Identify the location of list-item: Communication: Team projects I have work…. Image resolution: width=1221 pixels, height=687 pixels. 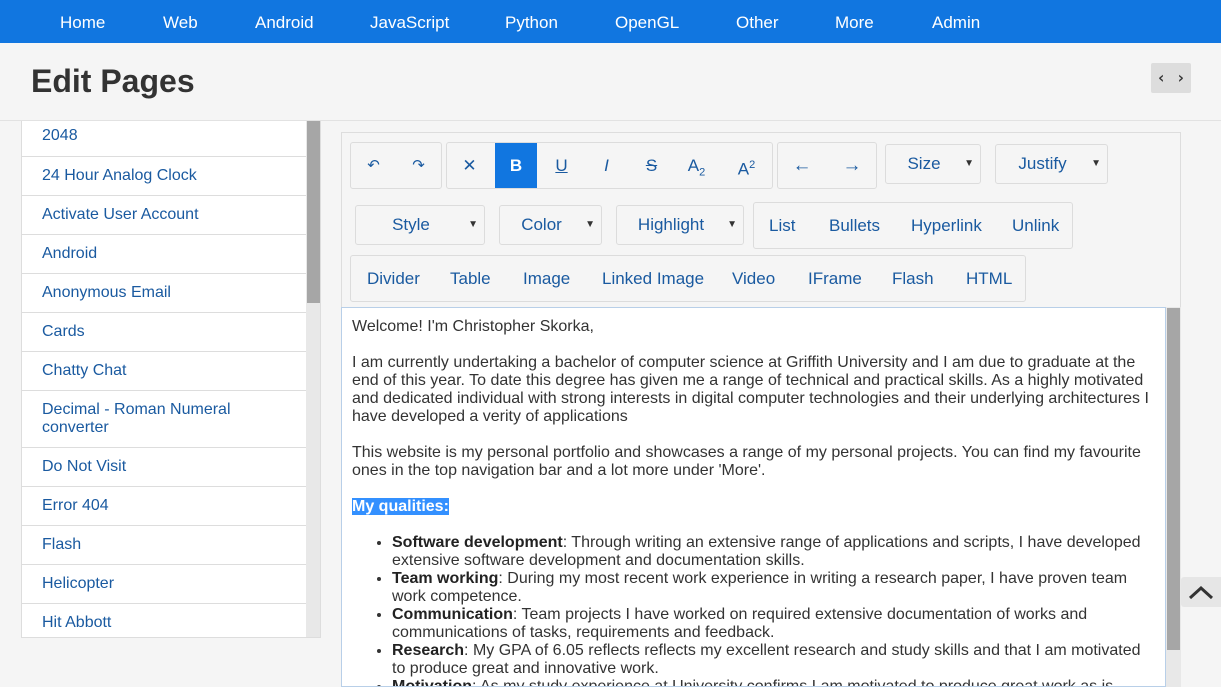
(773, 624).